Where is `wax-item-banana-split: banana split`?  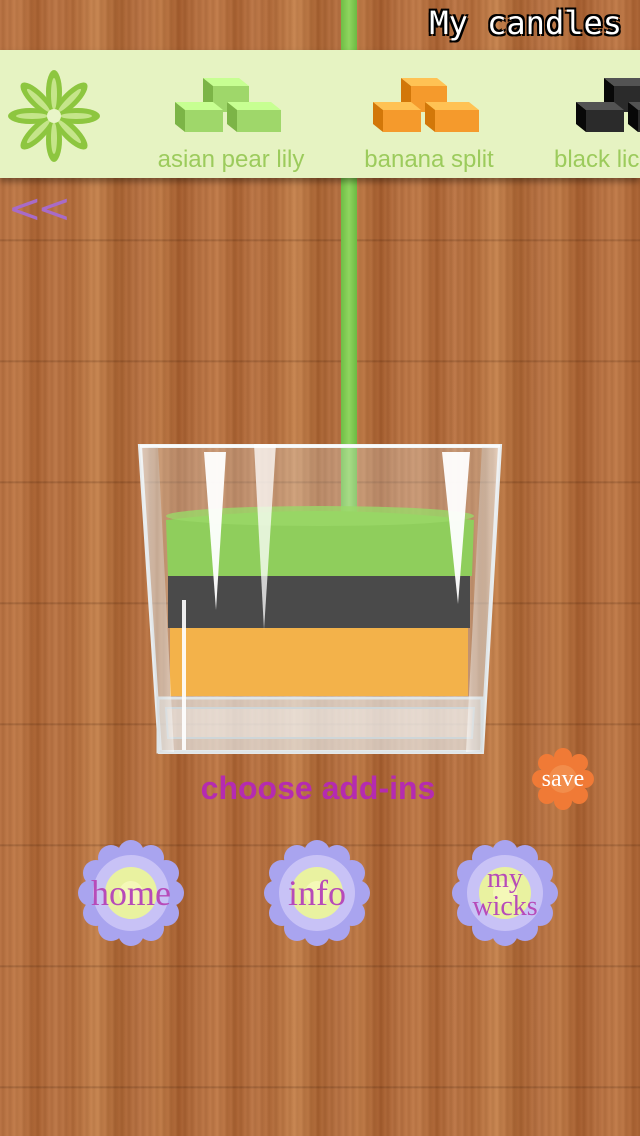 wax-item-banana-split: banana split is located at coordinates (429, 123).